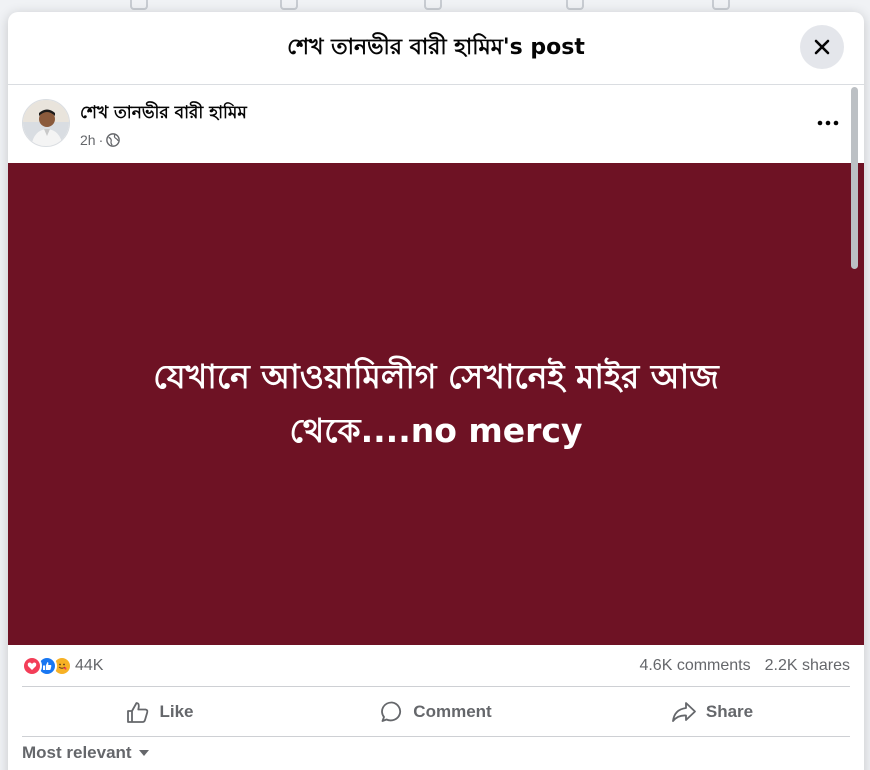 Image resolution: width=870 pixels, height=770 pixels. Describe the element at coordinates (694, 666) in the screenshot. I see `comments-count: 4.6K comments` at that location.